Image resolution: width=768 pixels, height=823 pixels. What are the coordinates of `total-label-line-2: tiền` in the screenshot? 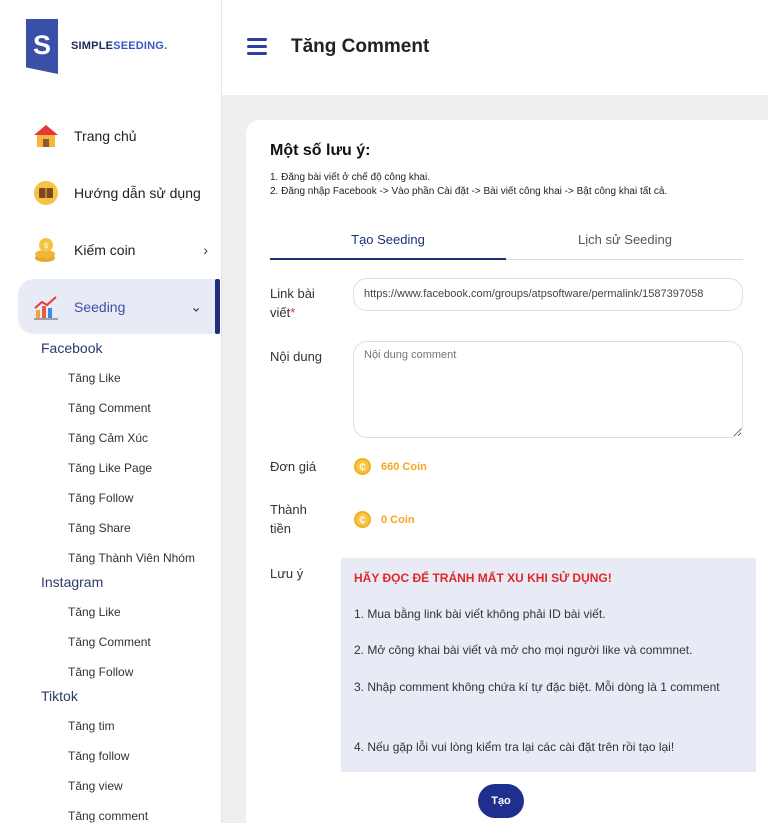 It's located at (280, 528).